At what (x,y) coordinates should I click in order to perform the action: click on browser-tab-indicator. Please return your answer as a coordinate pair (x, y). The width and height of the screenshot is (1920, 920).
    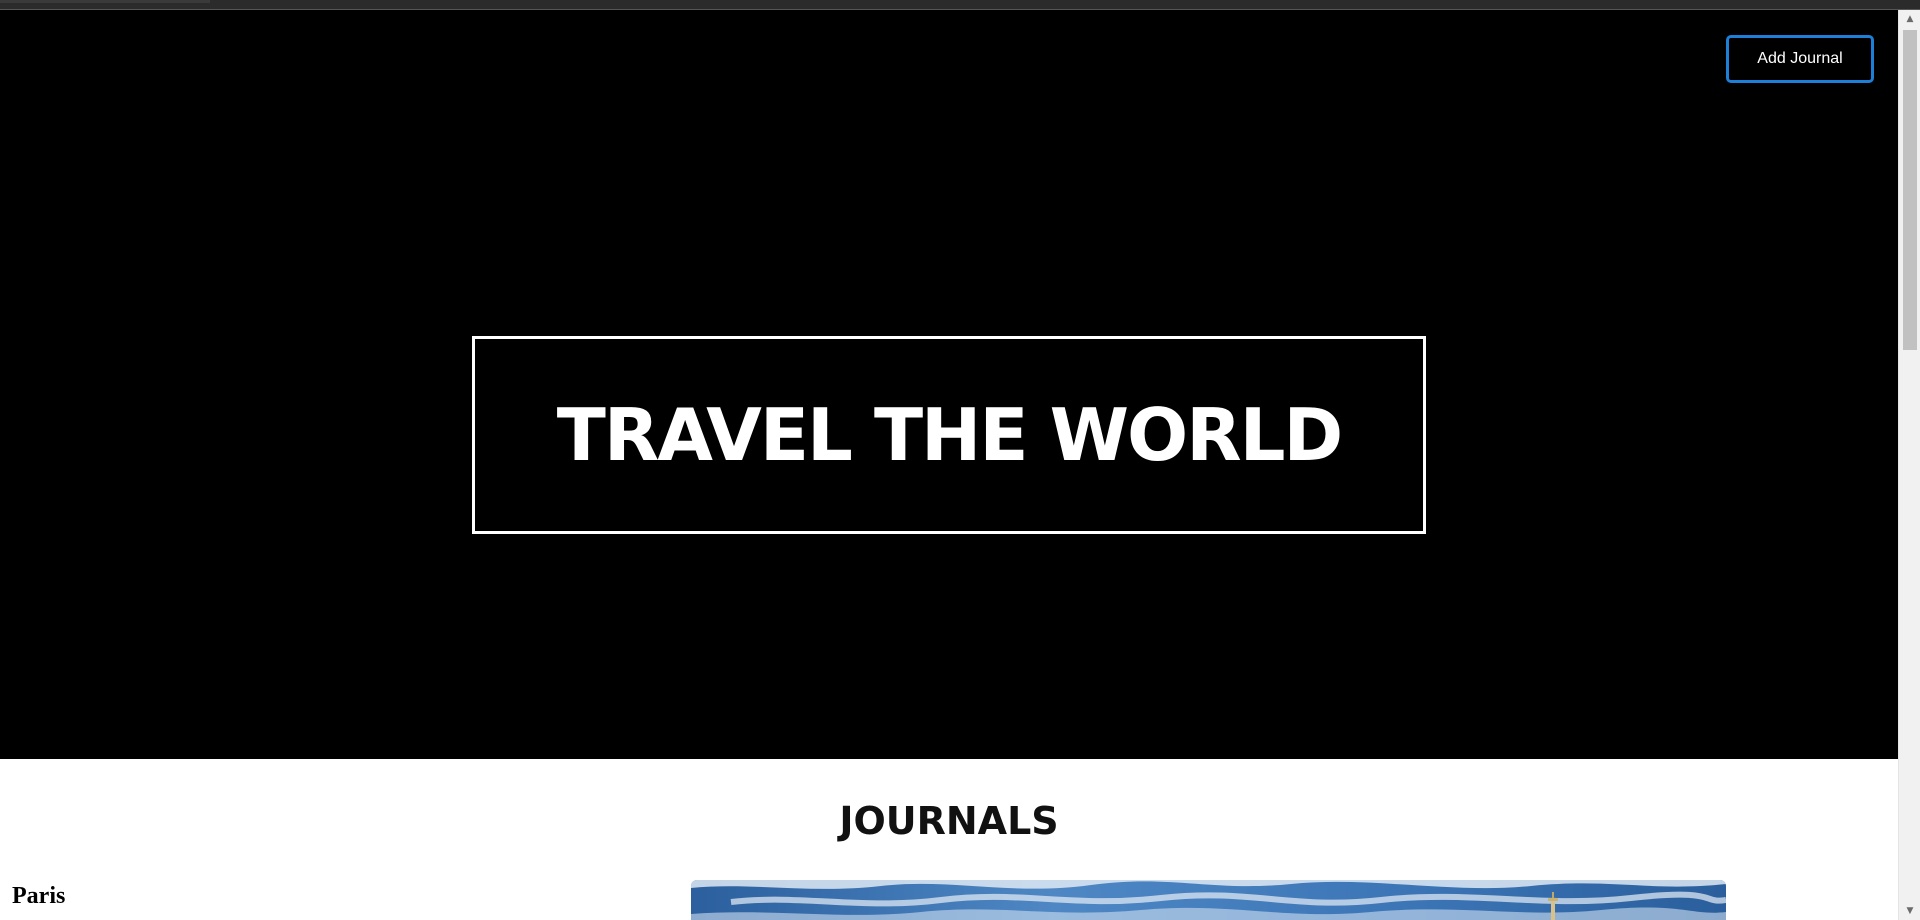
    Looking at the image, I should click on (105, 1).